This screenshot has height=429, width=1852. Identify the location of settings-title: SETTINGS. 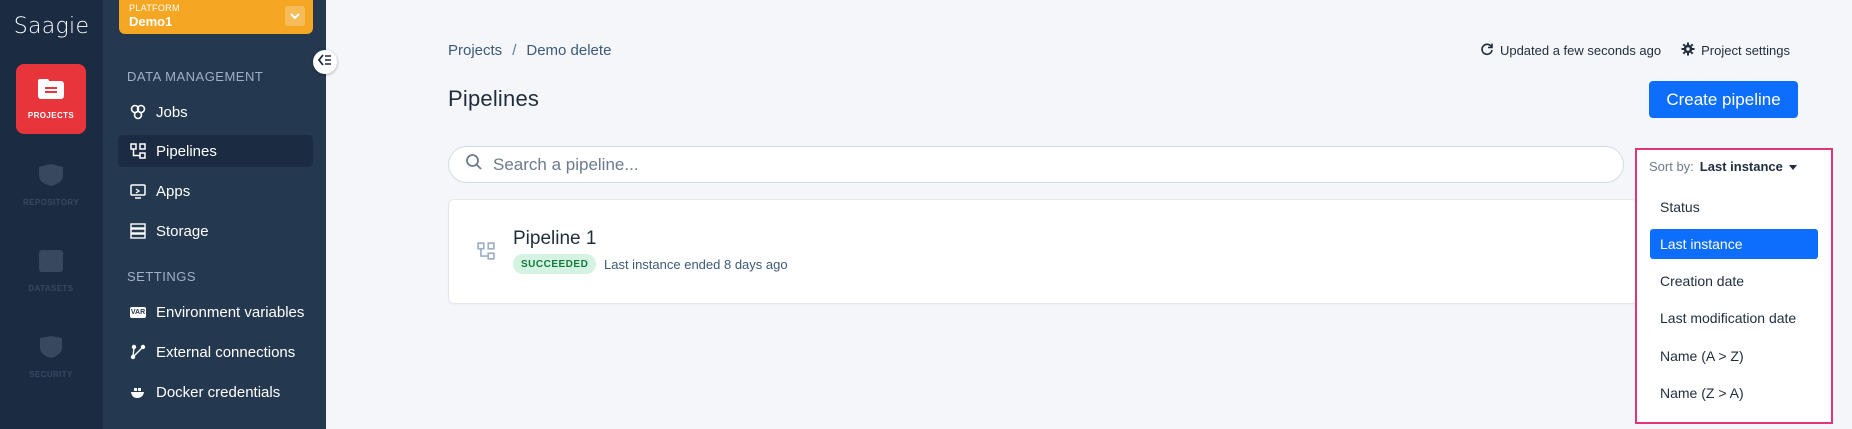
(162, 276).